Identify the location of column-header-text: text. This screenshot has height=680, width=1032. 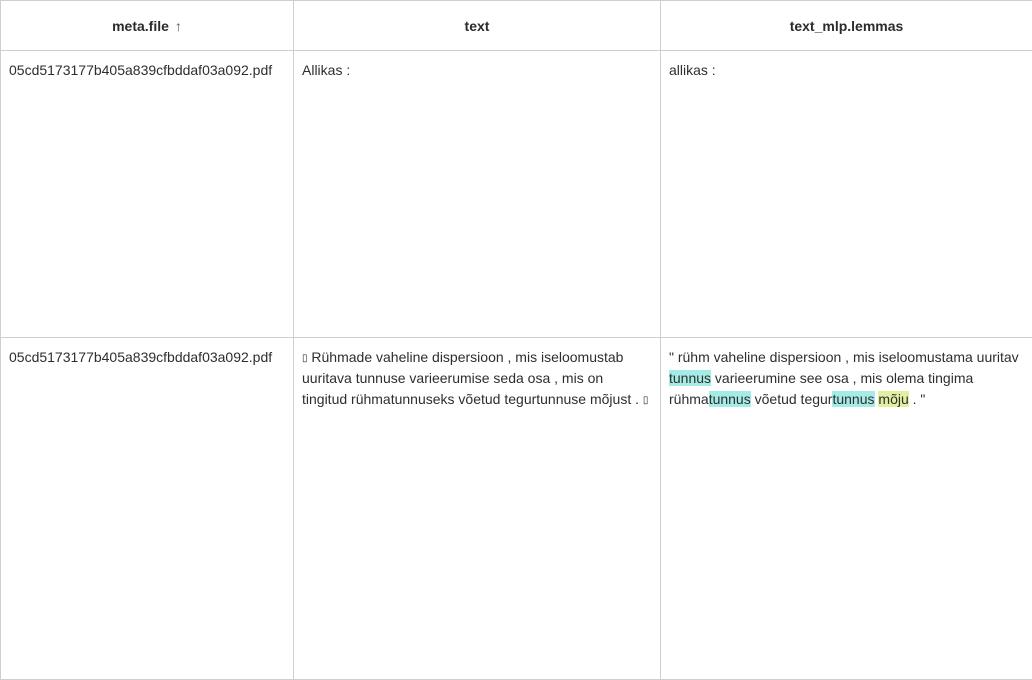
(477, 26).